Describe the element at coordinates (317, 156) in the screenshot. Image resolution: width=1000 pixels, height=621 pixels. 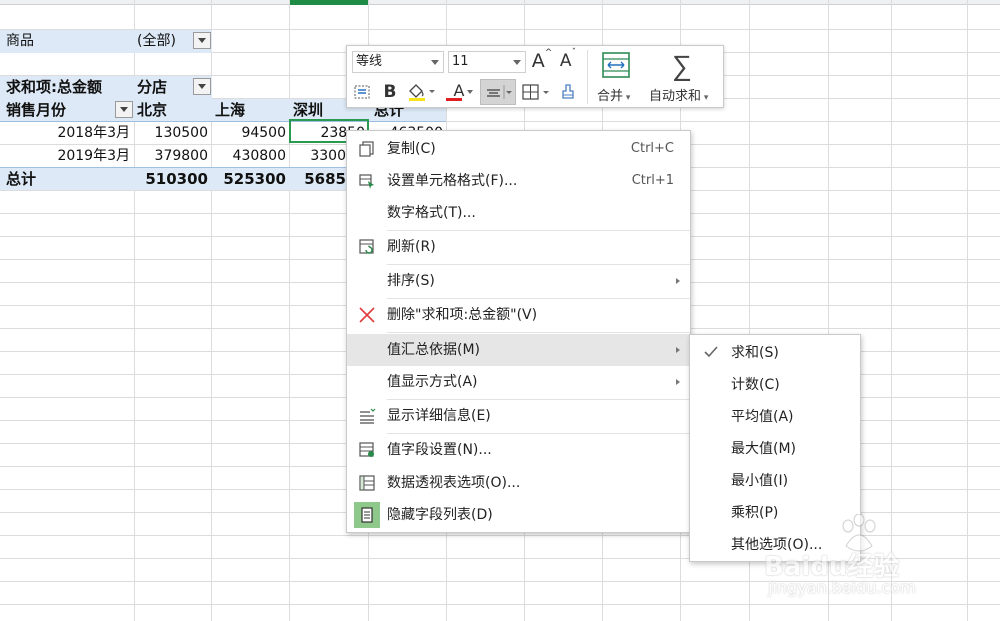
I see `data-cell: 3300` at that location.